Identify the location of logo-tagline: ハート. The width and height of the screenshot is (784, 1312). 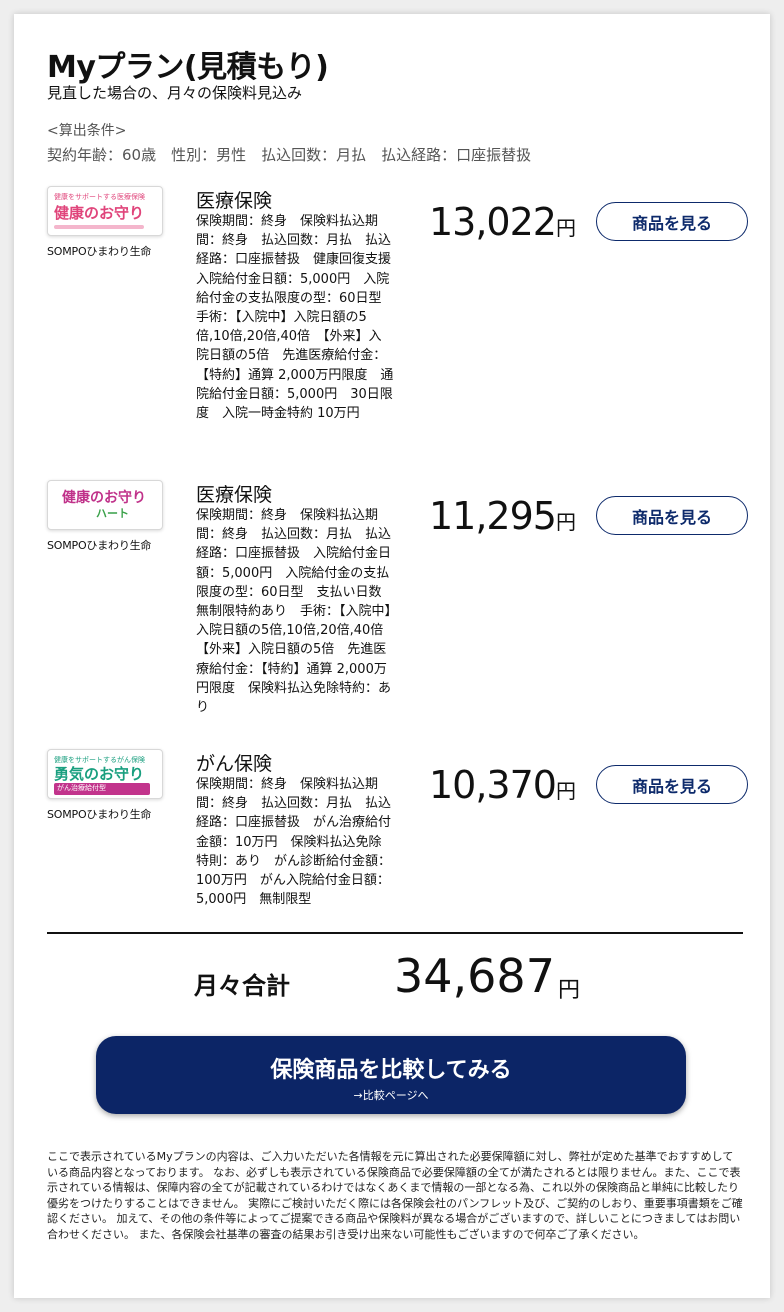
(112, 513).